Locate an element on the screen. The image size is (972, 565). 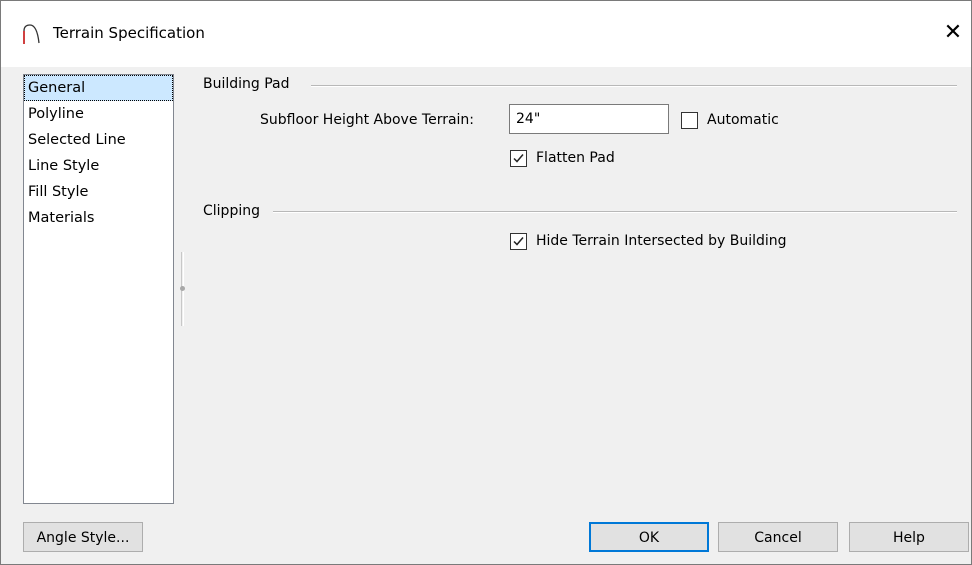
ok-button: OK is located at coordinates (649, 537).